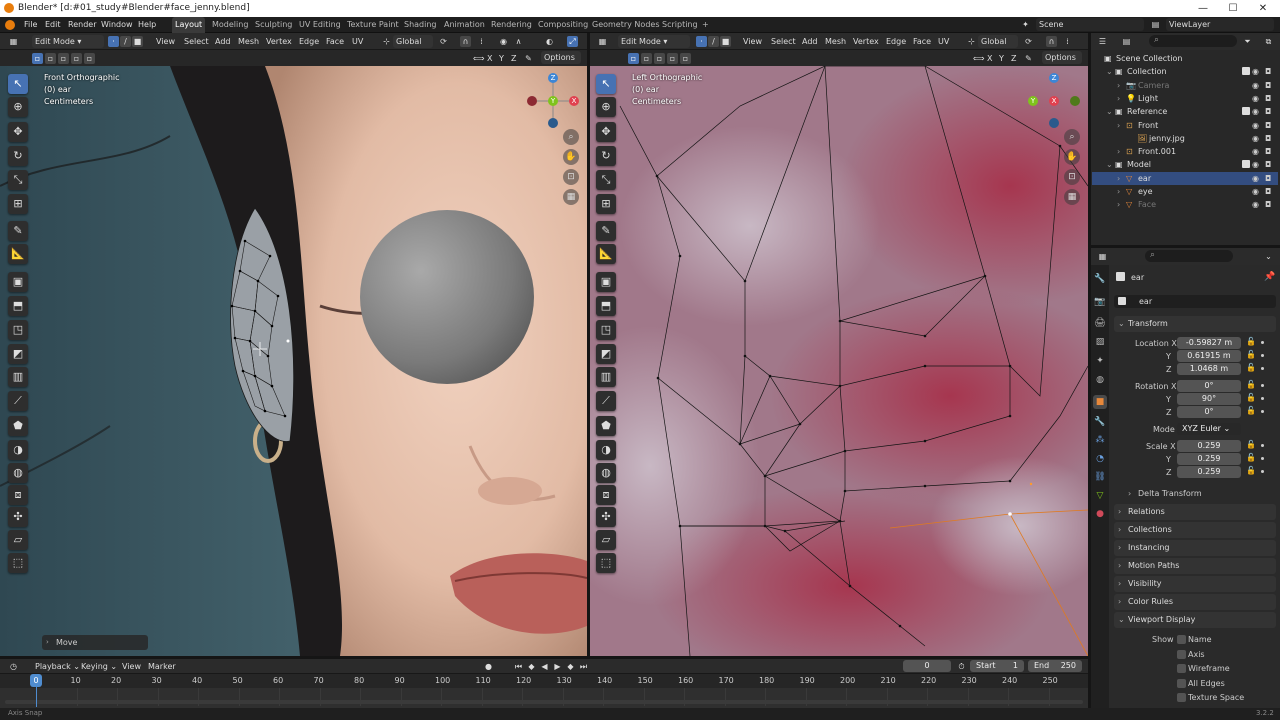  What do you see at coordinates (544, 666) in the screenshot?
I see `play-reverse-icon: ◀` at bounding box center [544, 666].